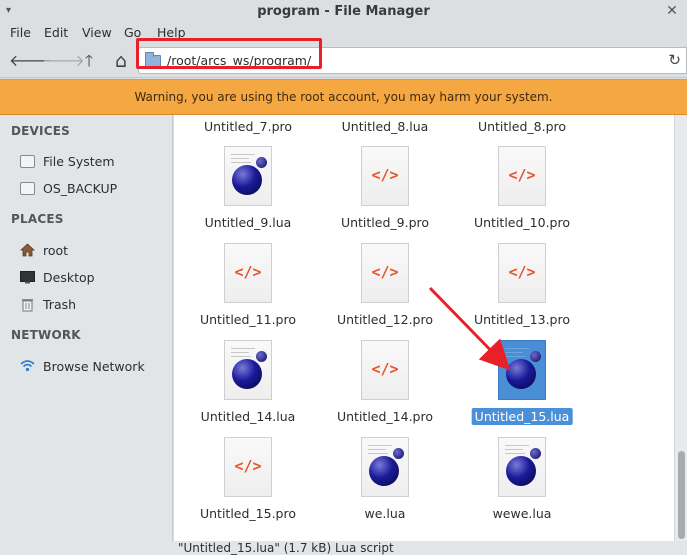 The image size is (687, 555). I want to click on scrollbar-thumb, so click(681, 495).